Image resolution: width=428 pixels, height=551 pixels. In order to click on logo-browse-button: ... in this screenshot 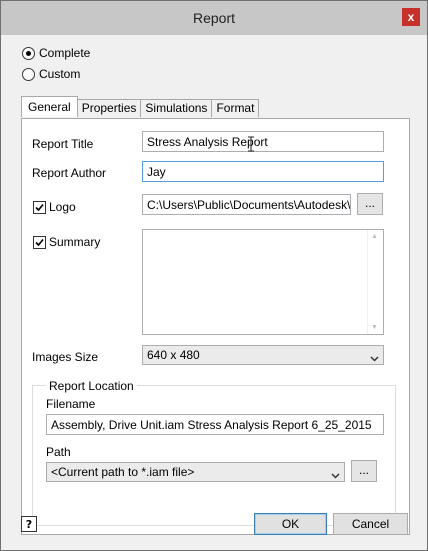, I will do `click(370, 204)`.